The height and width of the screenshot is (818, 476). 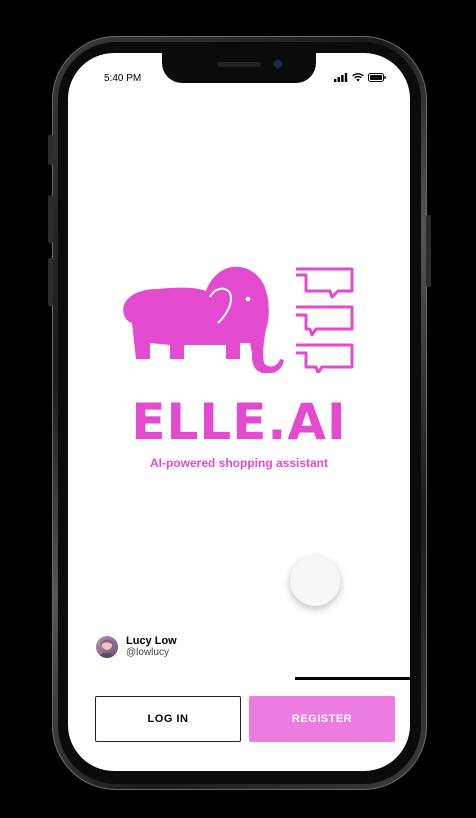 I want to click on home-indicator, so click(x=352, y=678).